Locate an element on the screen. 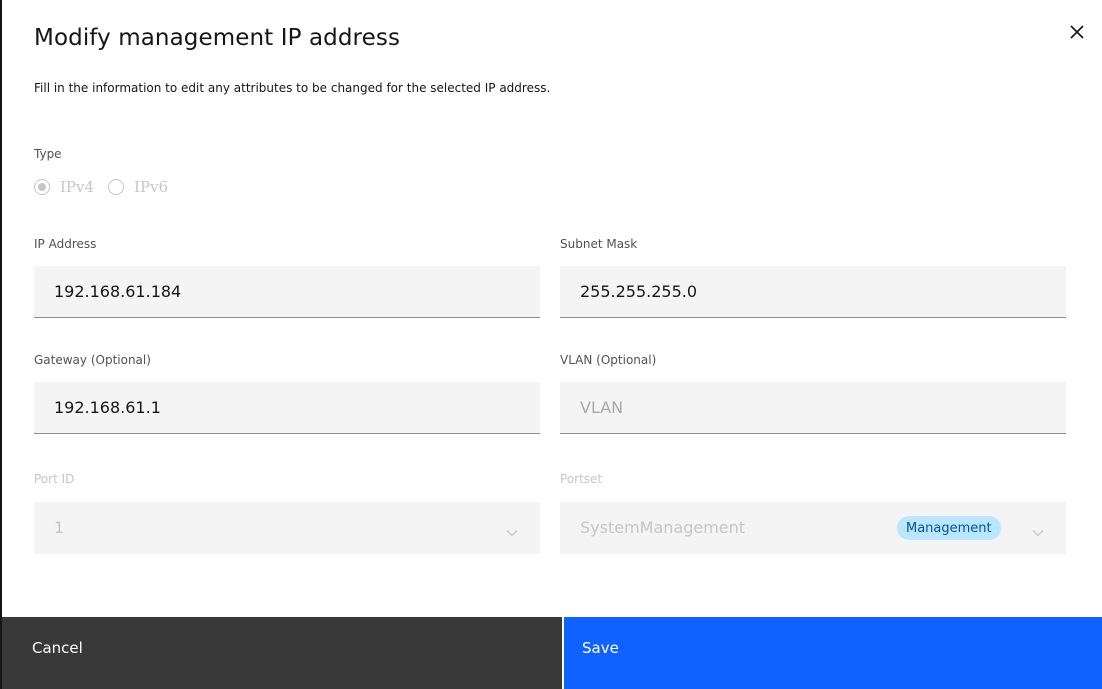 The image size is (1102, 689). modal-title: Modify management IP address is located at coordinates (217, 38).